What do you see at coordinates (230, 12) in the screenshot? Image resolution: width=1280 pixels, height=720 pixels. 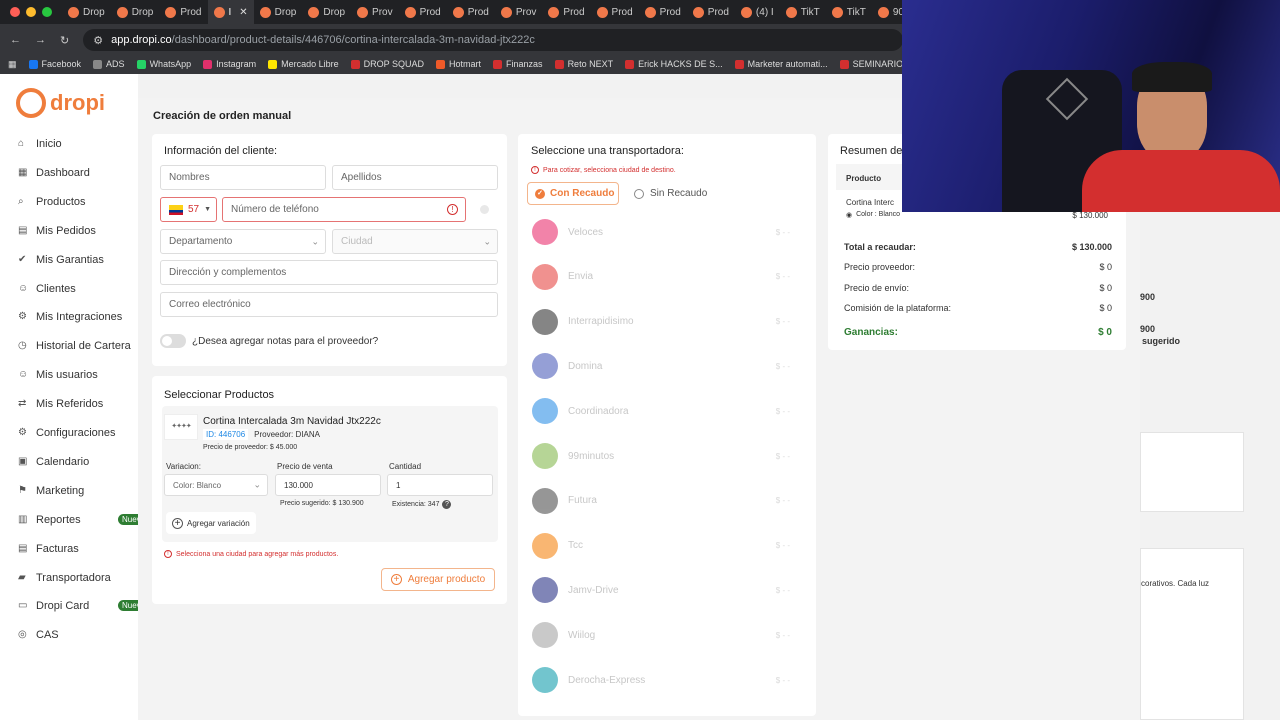 I see `browser-tab: I ✕` at bounding box center [230, 12].